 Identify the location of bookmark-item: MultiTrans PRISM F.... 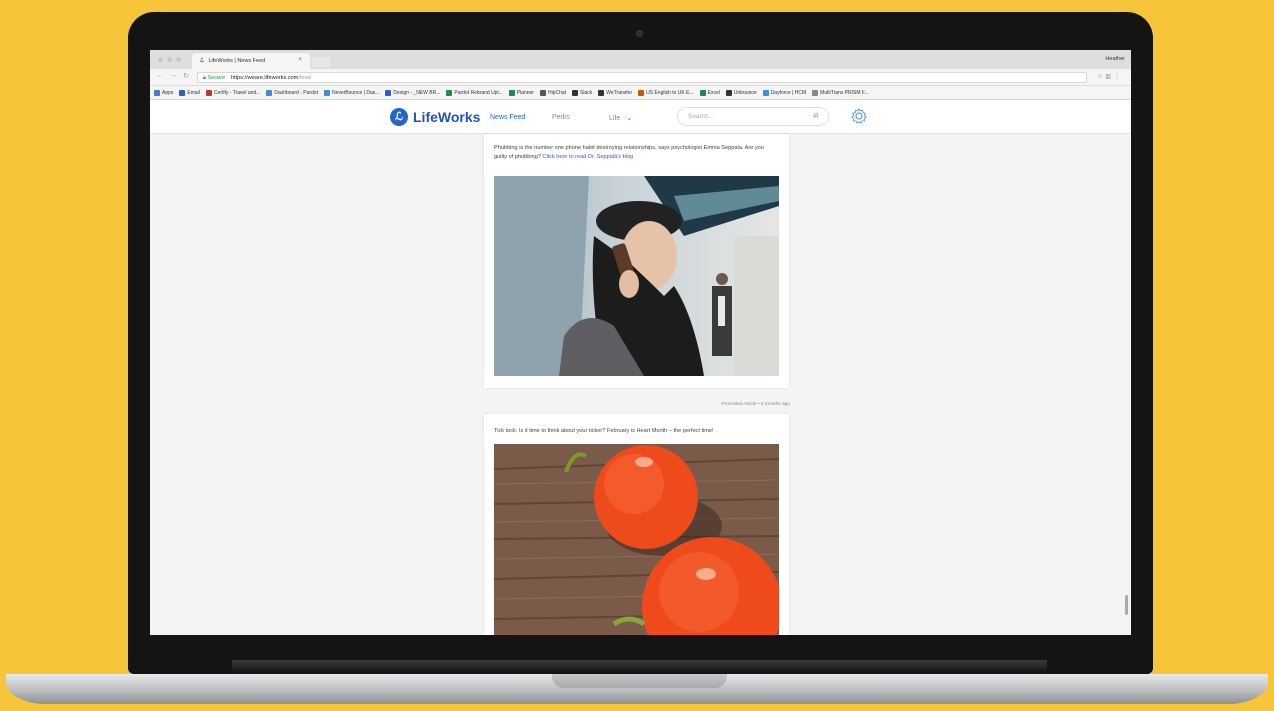
(840, 92).